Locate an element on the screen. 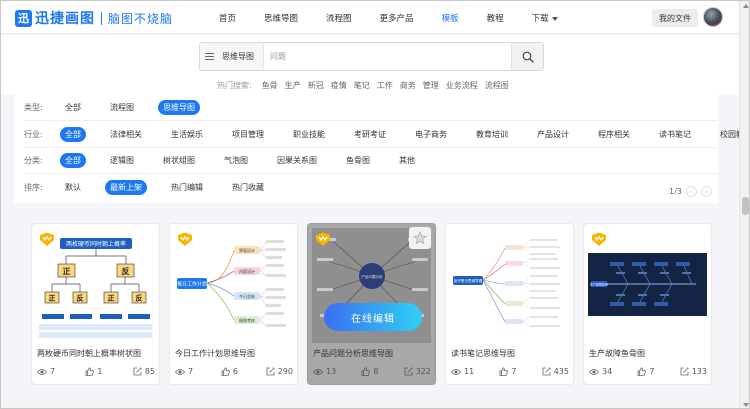 This screenshot has width=750, height=409. sort-newest: 最新上架 is located at coordinates (126, 187).